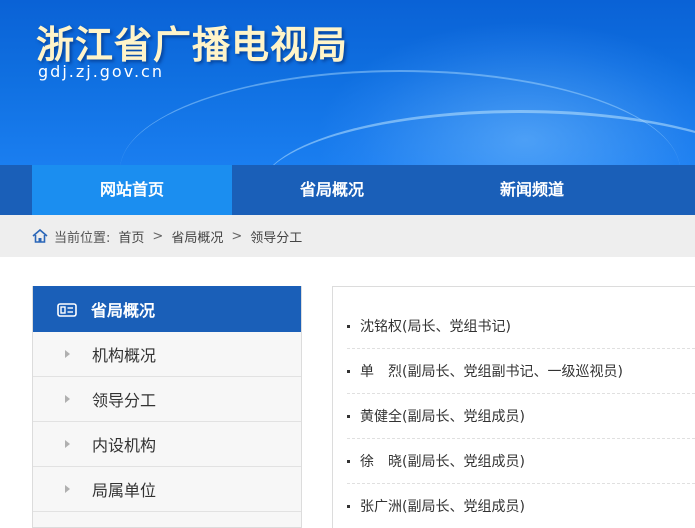 Image resolution: width=695 pixels, height=528 pixels. What do you see at coordinates (347, 236) in the screenshot?
I see `breadcrumb: 当前位置: 首页 > 省局概况 > 领导分工` at bounding box center [347, 236].